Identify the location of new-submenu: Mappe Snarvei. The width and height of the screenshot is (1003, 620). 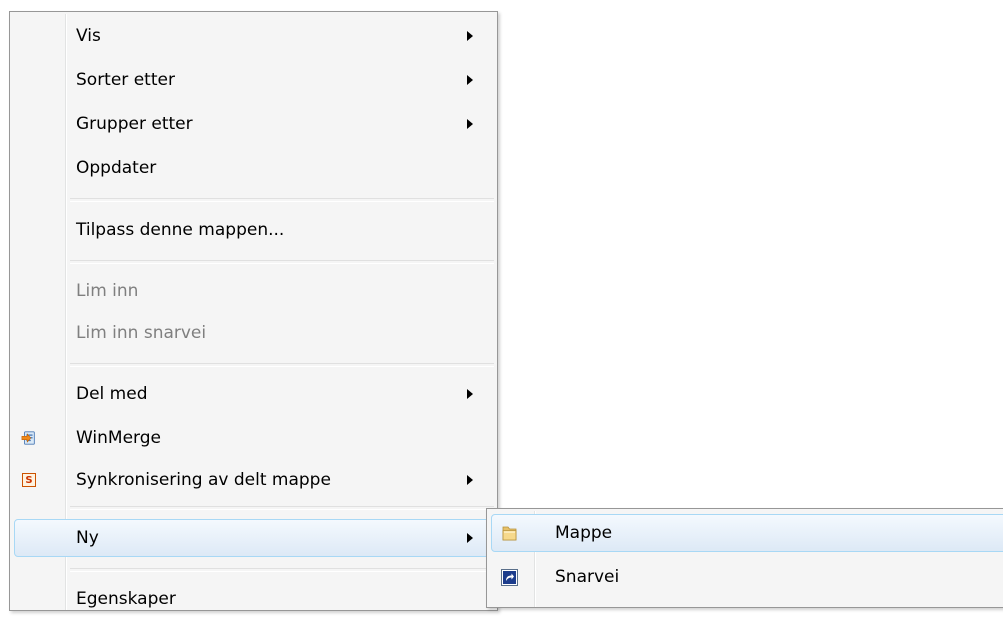
(744, 558).